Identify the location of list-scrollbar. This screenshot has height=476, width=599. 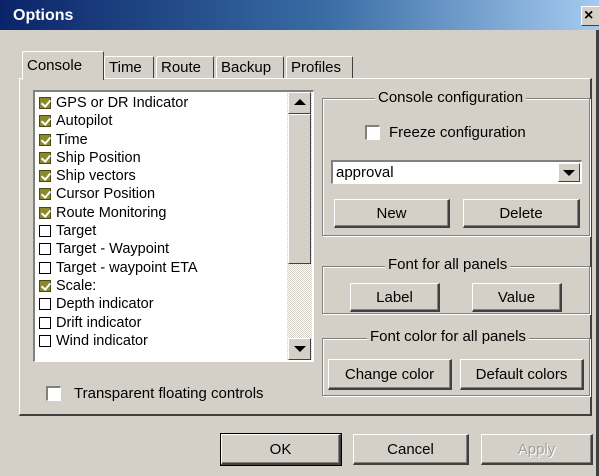
(299, 226).